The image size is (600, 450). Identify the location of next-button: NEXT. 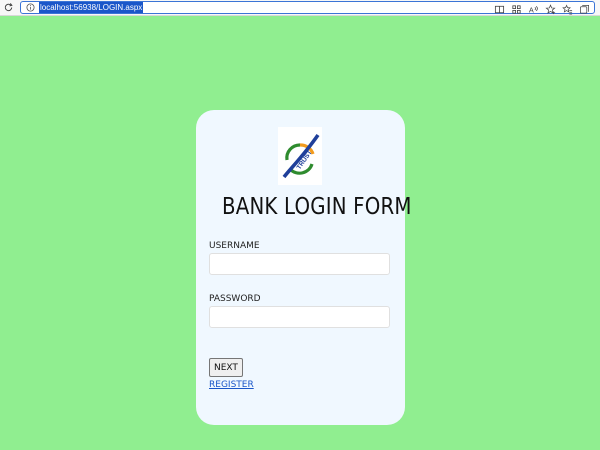
(226, 367).